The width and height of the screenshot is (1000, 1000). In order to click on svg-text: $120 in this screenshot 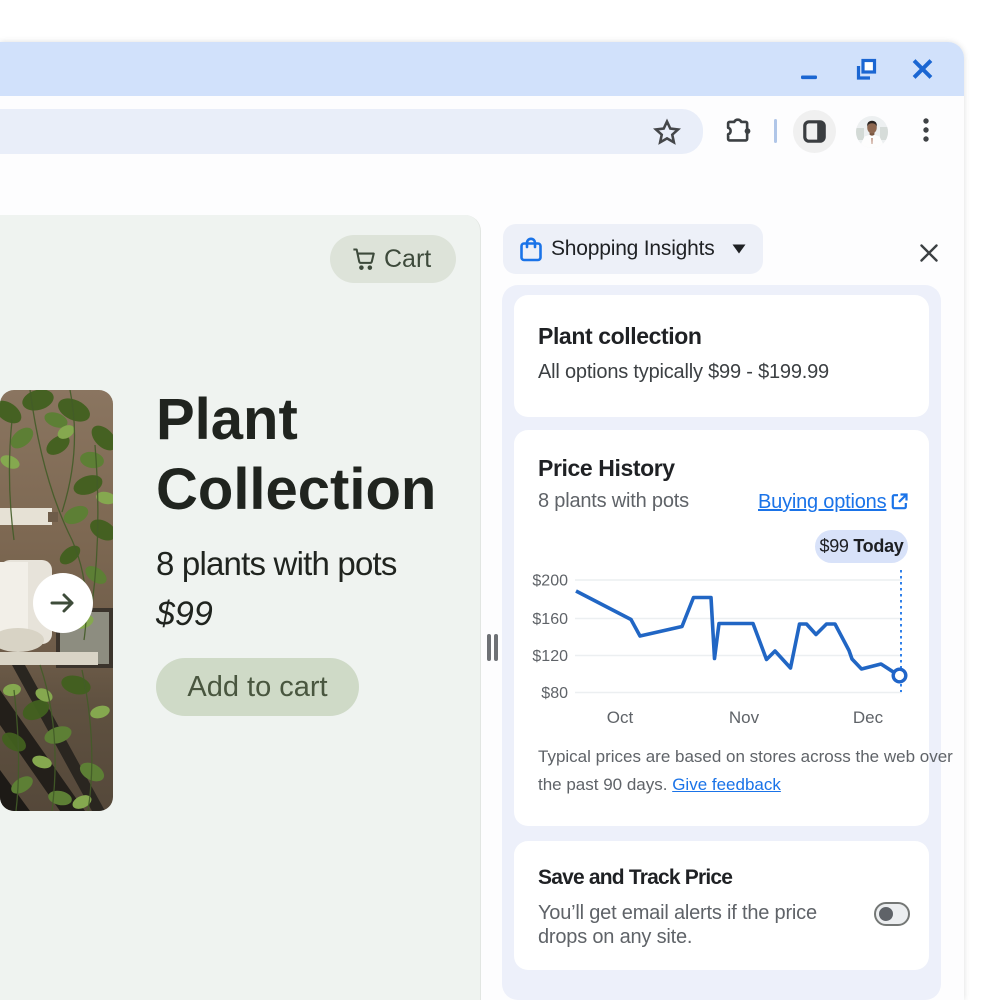, I will do `click(550, 656)`.